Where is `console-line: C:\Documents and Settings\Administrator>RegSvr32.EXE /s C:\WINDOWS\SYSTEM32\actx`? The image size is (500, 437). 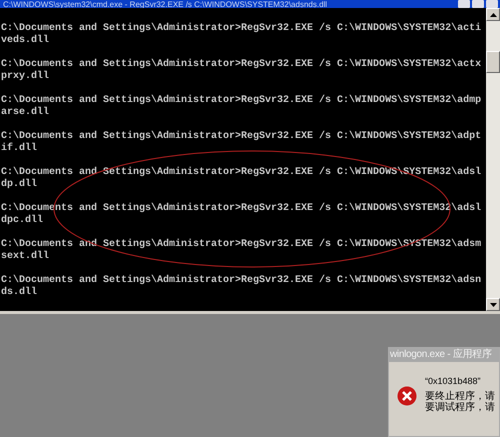
console-line: C:\Documents and Settings\Administrator>RegSvr32.EXE /s C:\WINDOWS\SYSTEM32\actx is located at coordinates (241, 64).